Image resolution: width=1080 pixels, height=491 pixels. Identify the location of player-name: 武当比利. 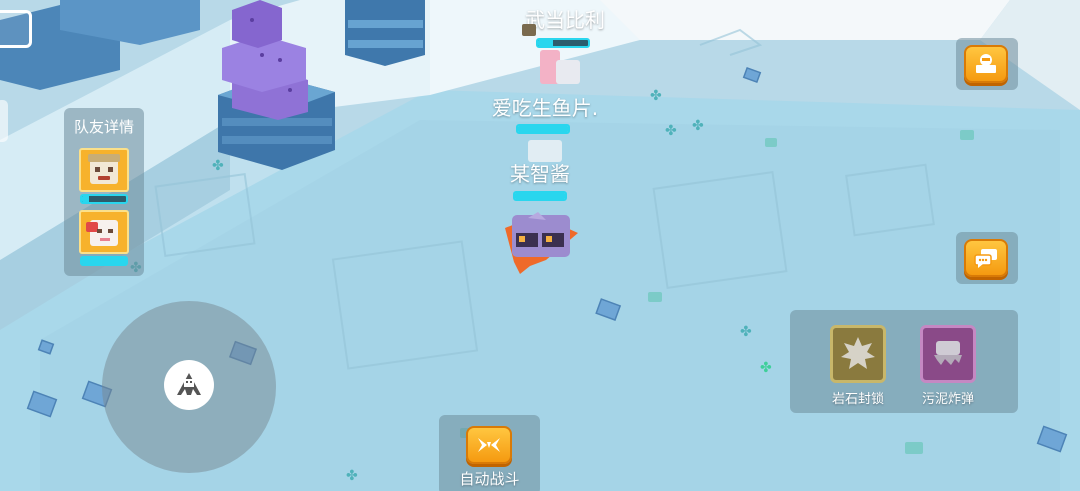
(565, 20).